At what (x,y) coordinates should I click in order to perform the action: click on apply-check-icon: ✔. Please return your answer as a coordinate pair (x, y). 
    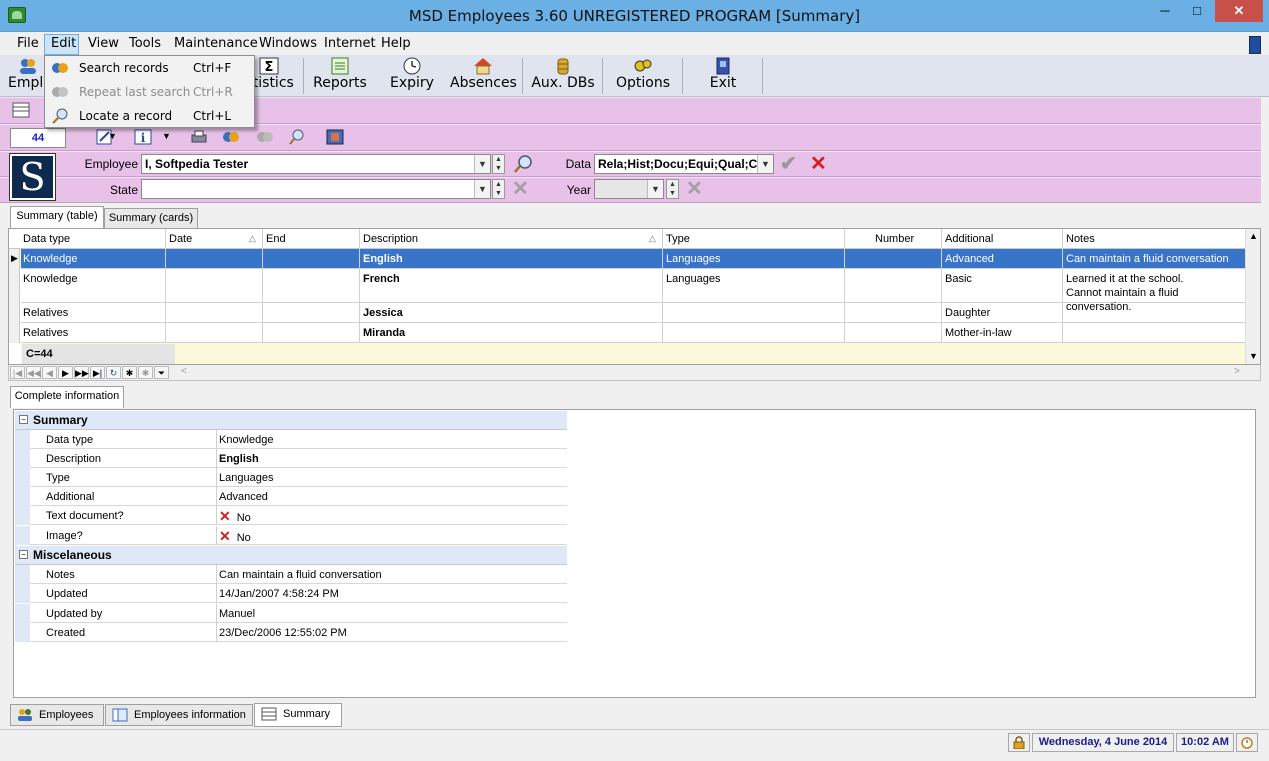
    Looking at the image, I should click on (788, 164).